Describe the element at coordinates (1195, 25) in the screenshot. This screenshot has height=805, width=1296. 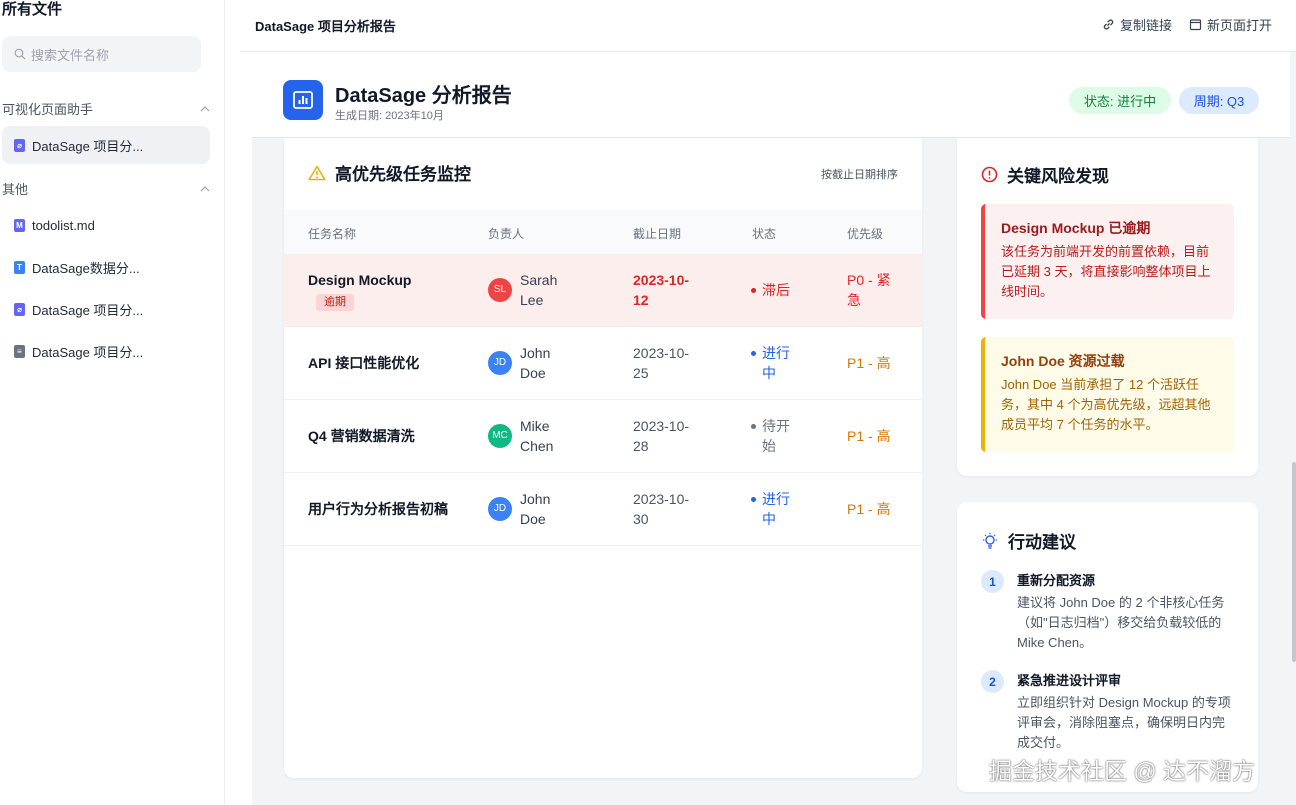
I see `new-window-icon` at that location.